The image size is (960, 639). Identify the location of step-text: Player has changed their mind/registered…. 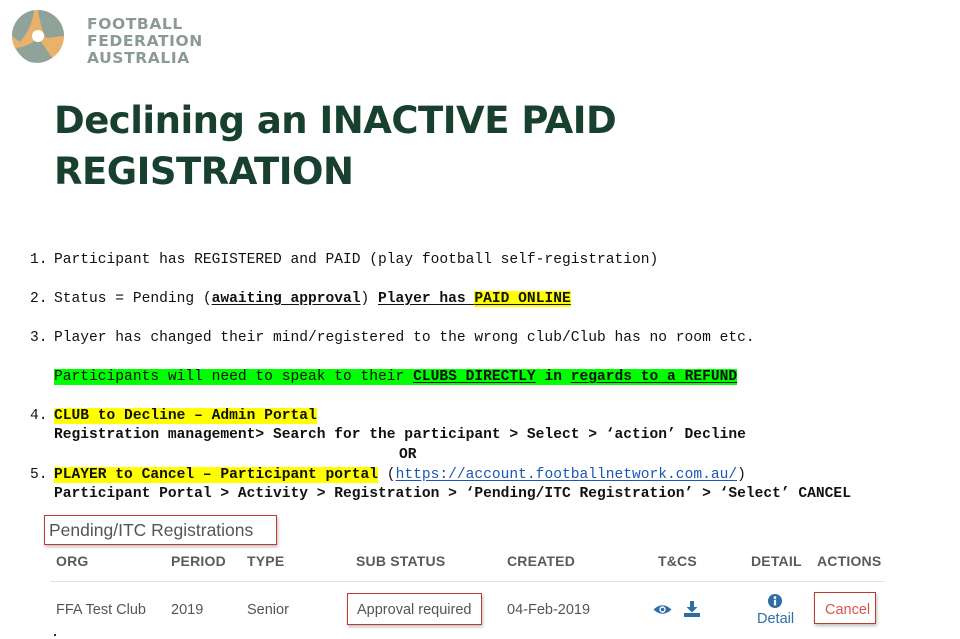
(404, 338).